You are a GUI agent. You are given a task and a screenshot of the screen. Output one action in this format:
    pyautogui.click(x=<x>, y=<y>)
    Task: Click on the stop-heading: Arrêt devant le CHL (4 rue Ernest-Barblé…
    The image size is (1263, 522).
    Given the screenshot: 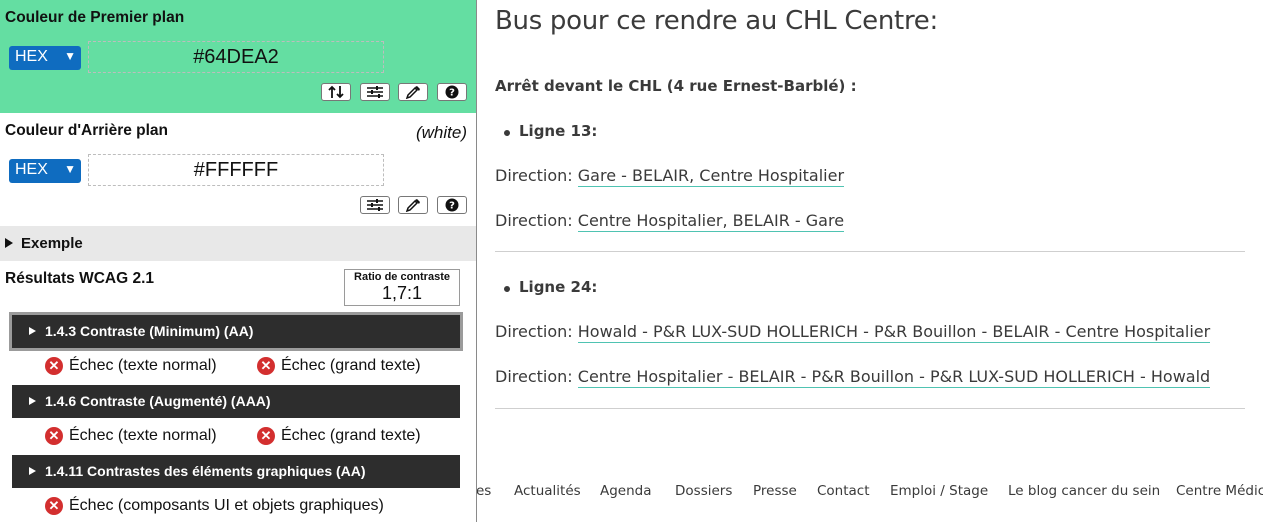 What is the action you would take?
    pyautogui.click(x=676, y=86)
    